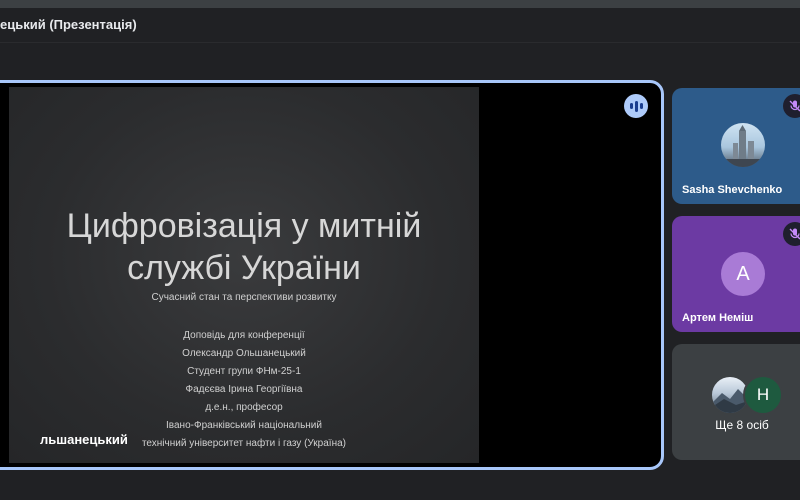 The height and width of the screenshot is (500, 800). Describe the element at coordinates (718, 318) in the screenshot. I see `participant-name: Артем Неміш` at that location.